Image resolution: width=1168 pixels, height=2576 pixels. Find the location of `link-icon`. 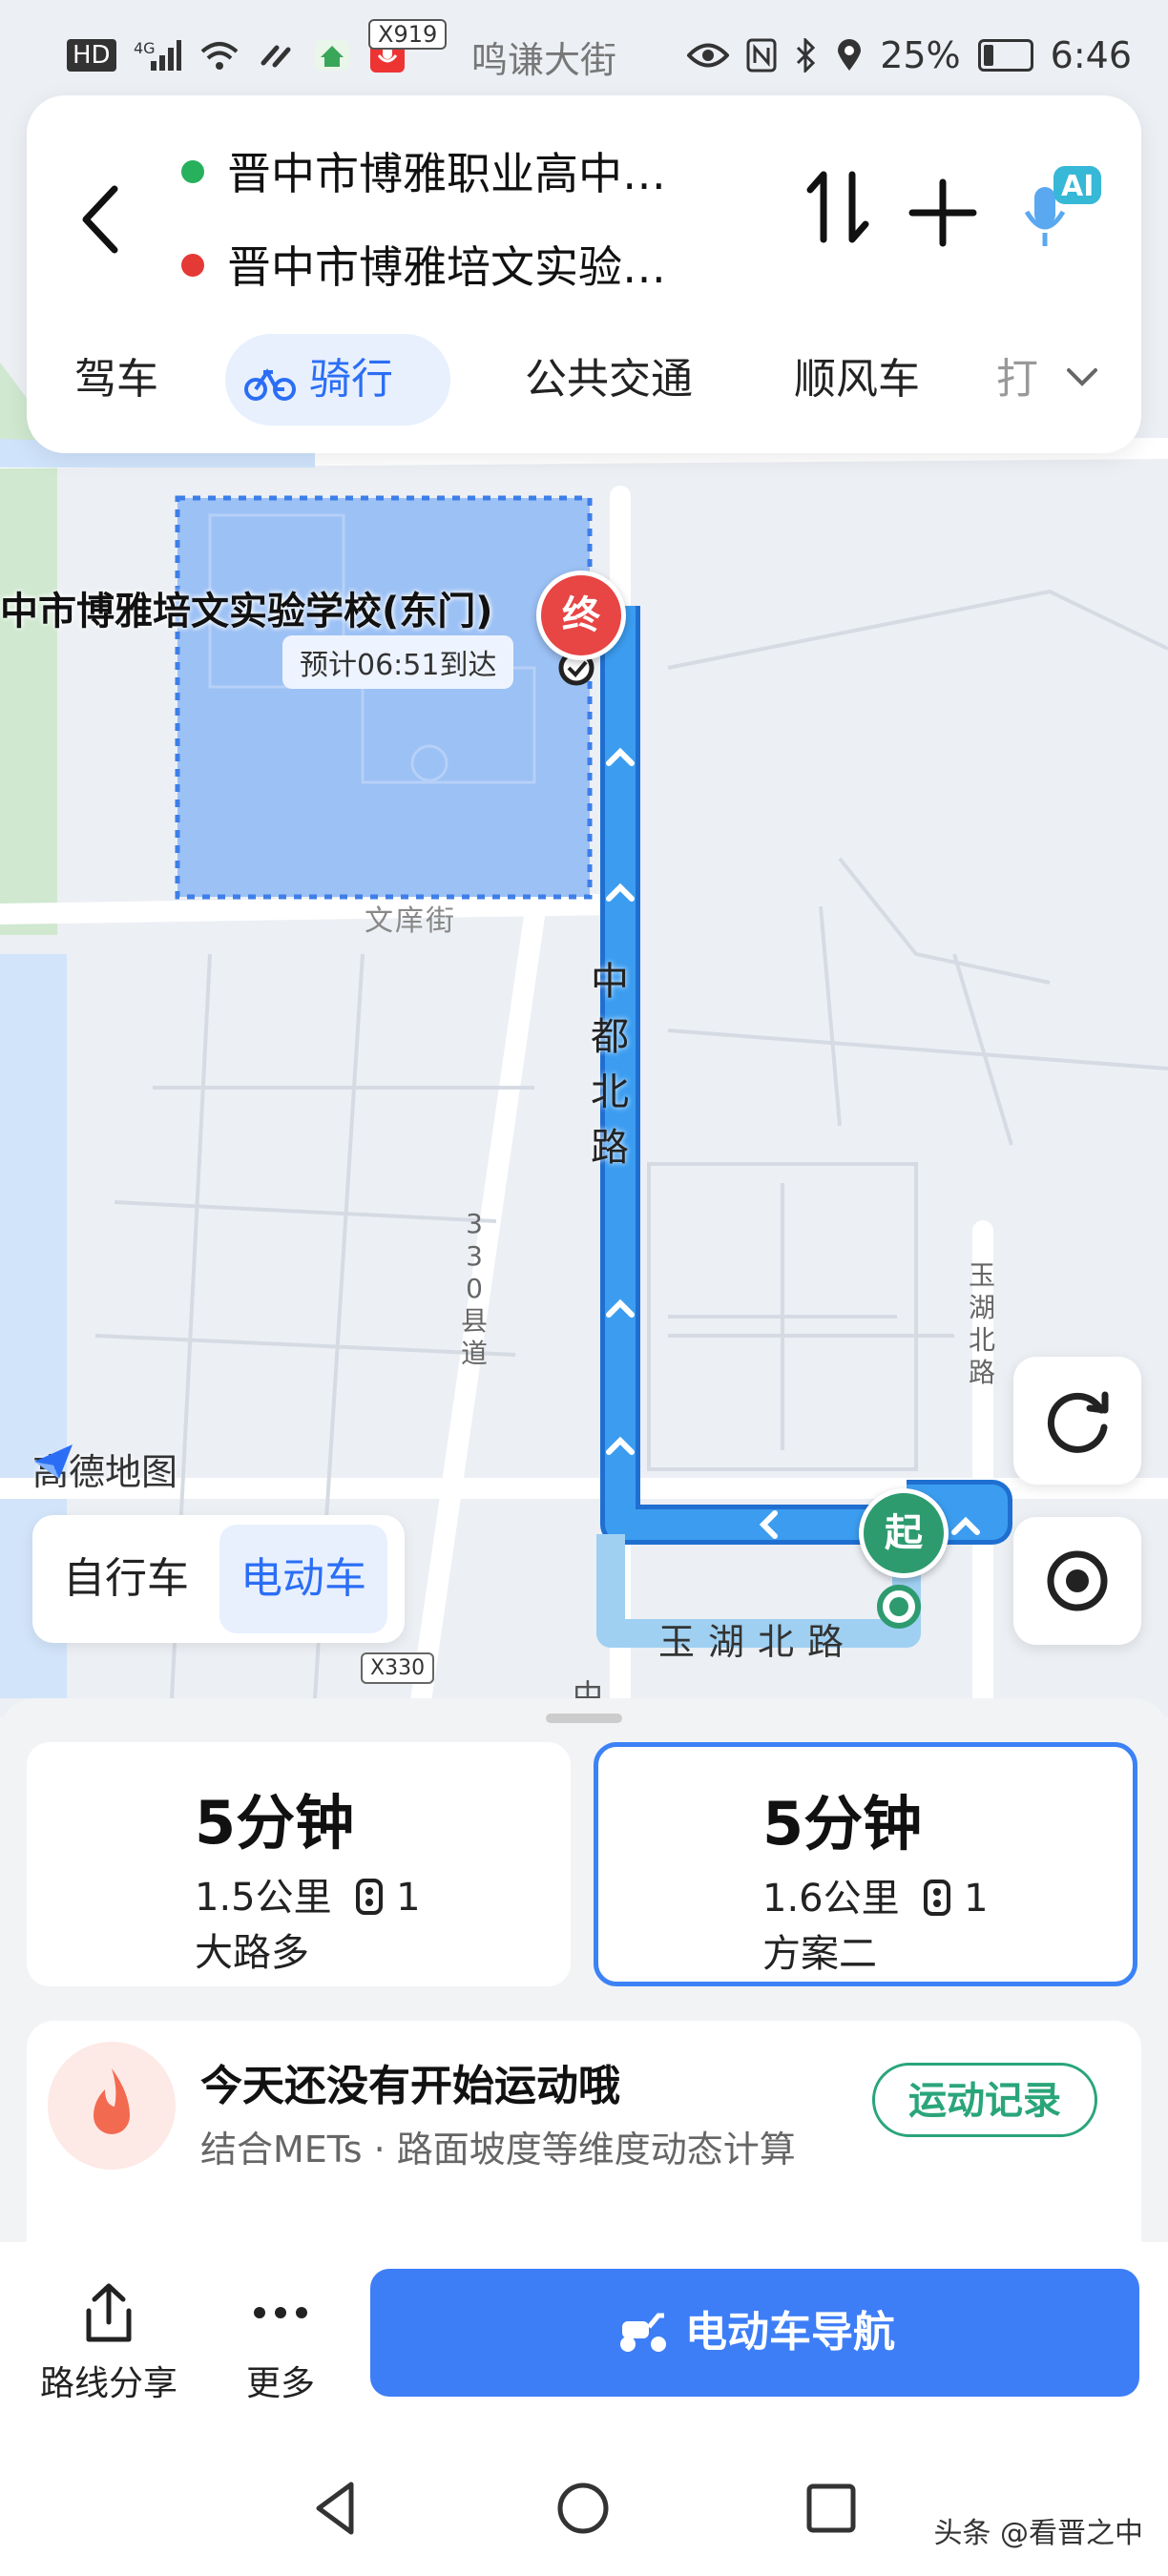

link-icon is located at coordinates (276, 56).